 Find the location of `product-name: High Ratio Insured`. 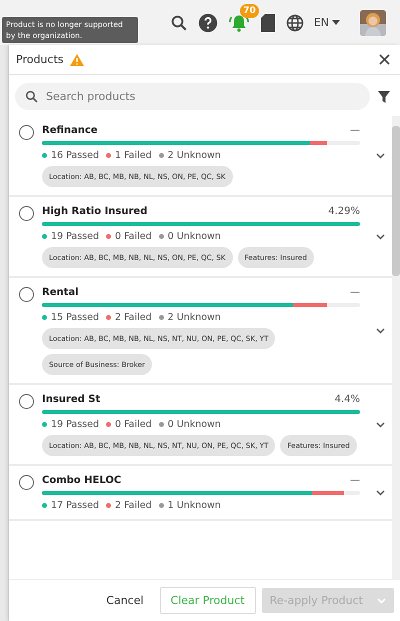

product-name: High Ratio Insured is located at coordinates (95, 211).